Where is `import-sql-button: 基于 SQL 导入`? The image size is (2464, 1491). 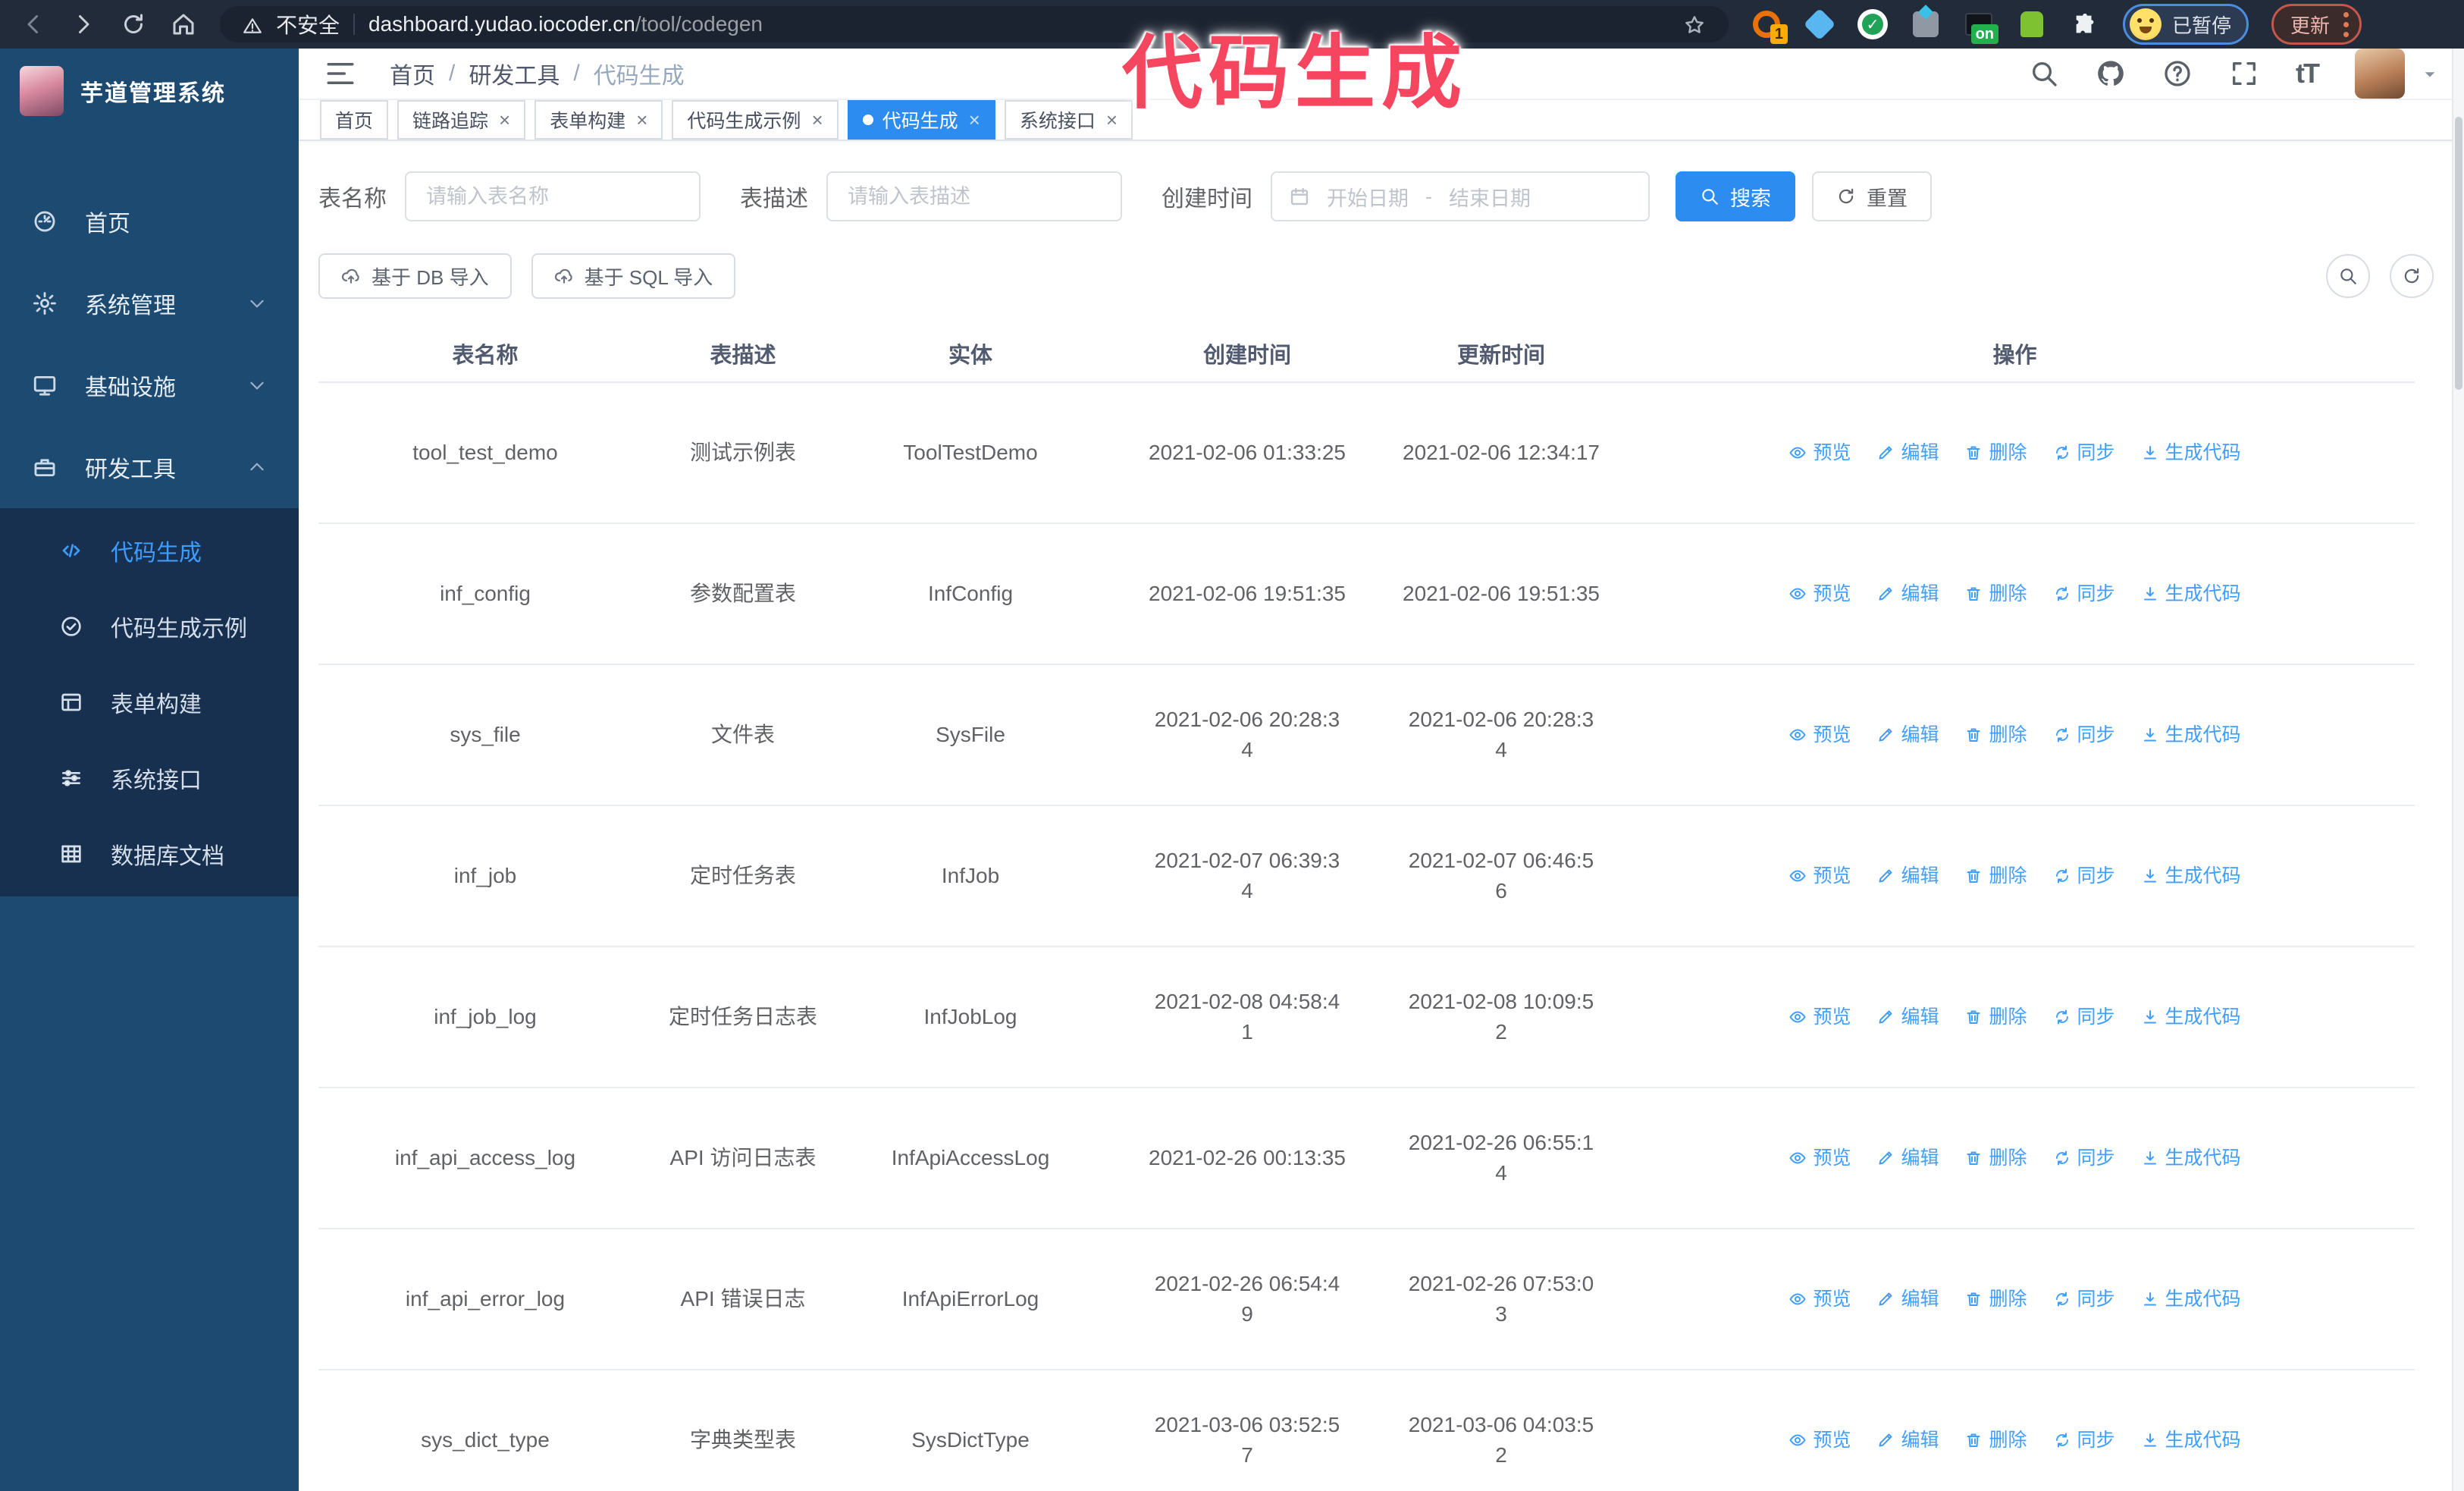
import-sql-button: 基于 SQL 导入 is located at coordinates (633, 276).